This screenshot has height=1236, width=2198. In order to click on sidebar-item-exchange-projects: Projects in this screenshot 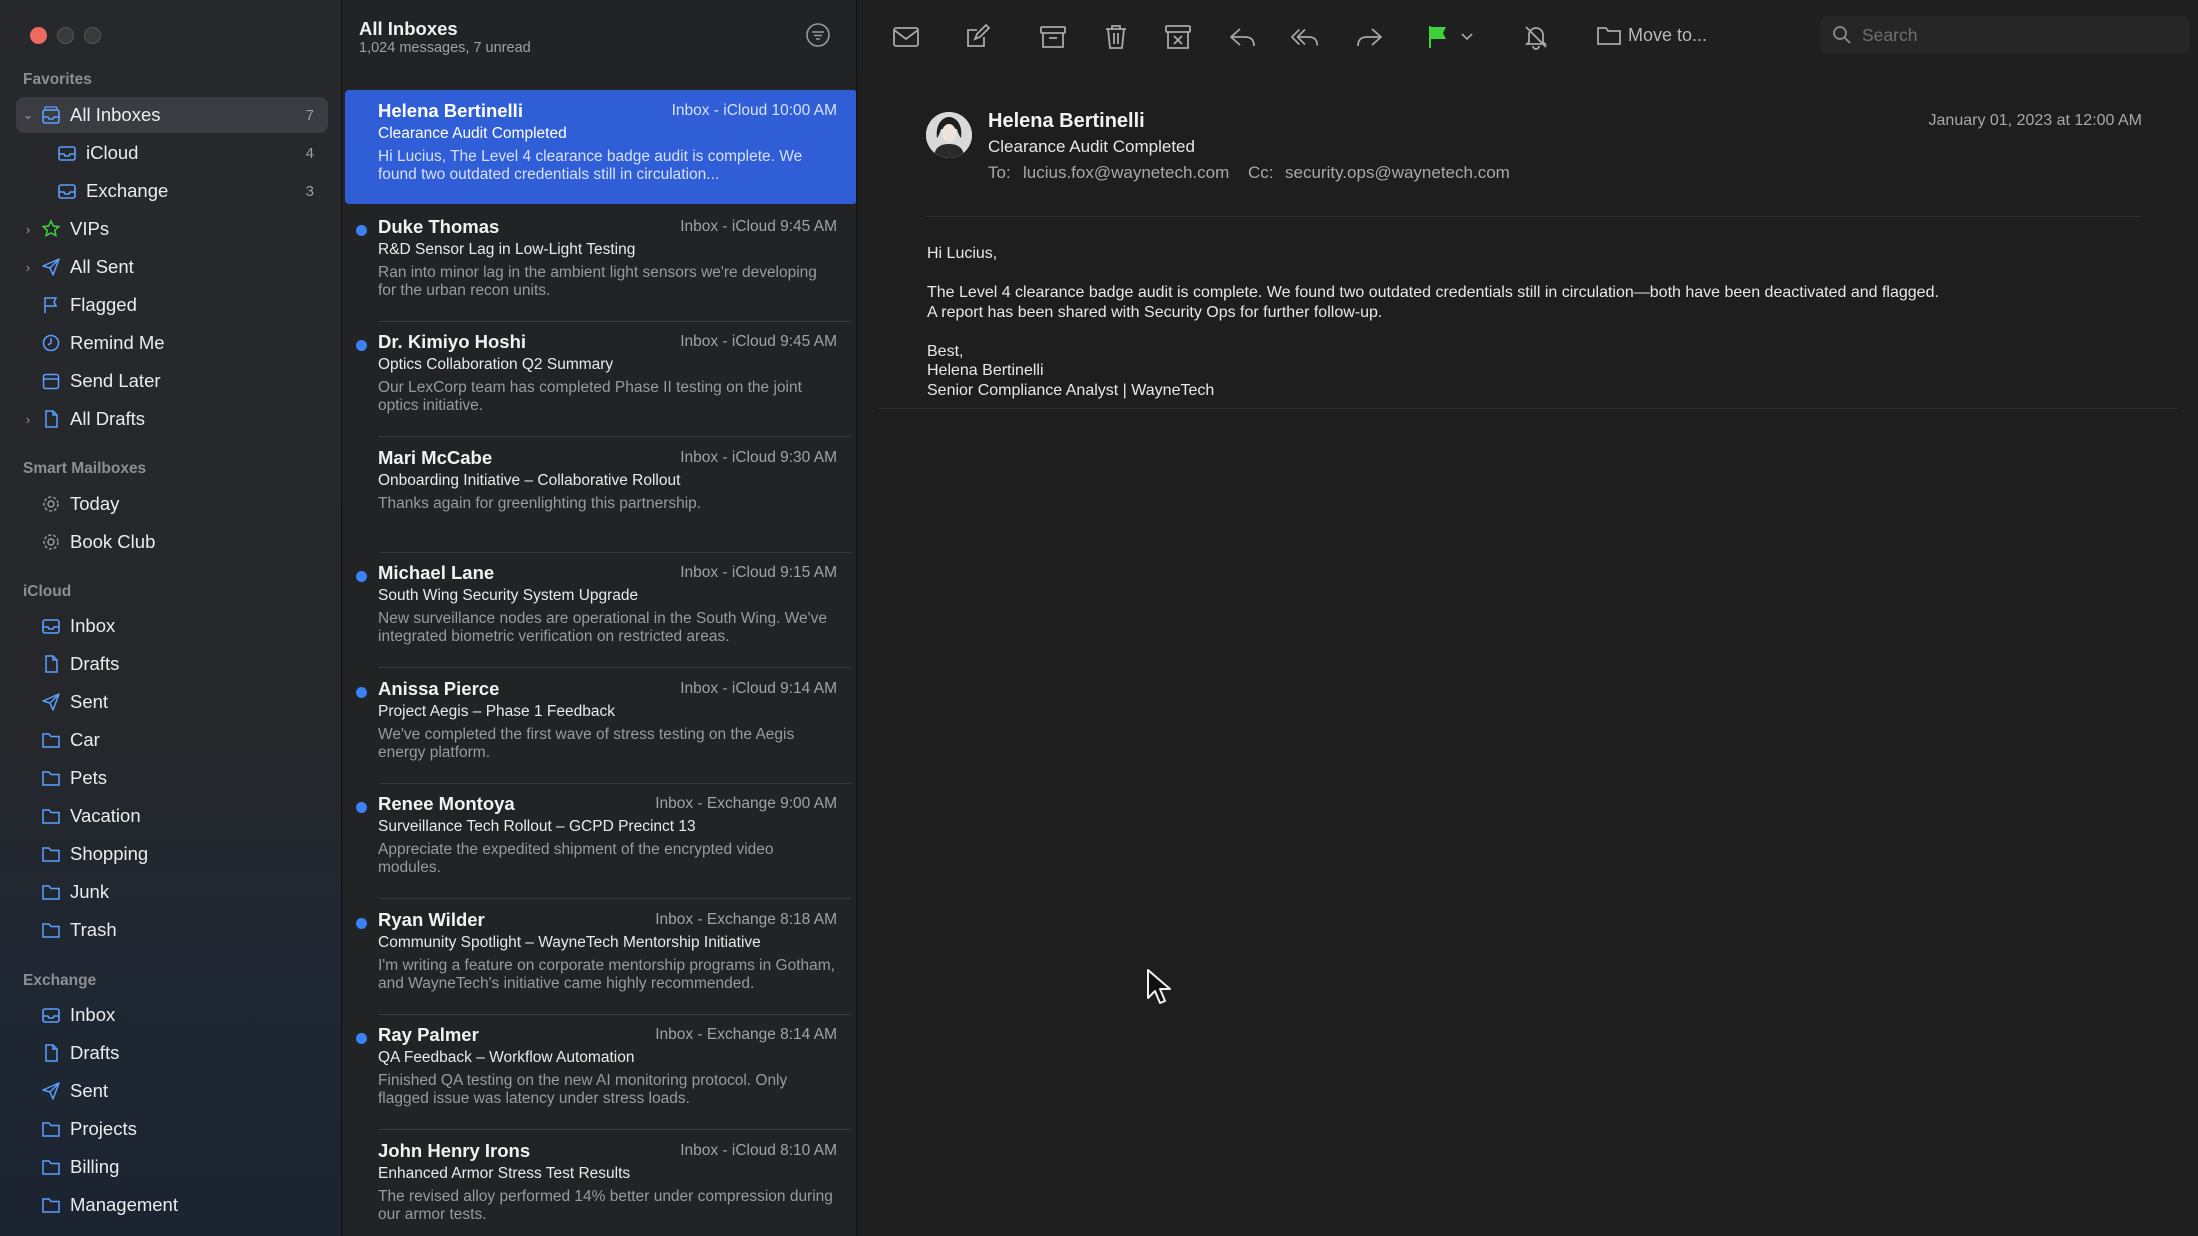, I will do `click(172, 1129)`.